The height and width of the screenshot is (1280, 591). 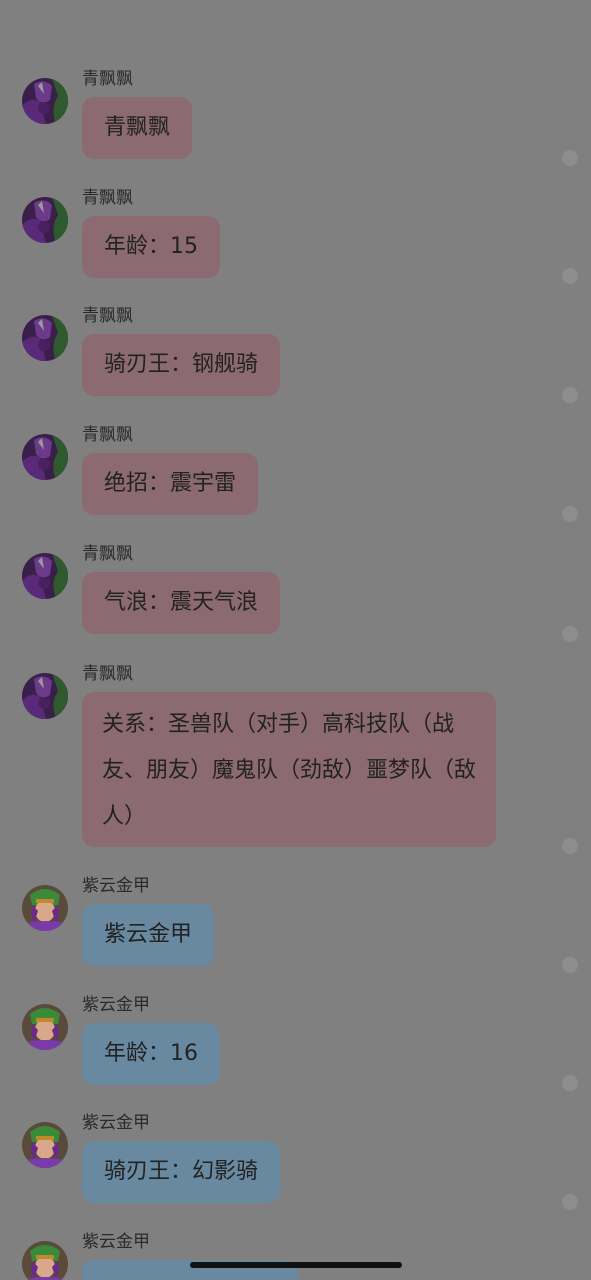 I want to click on home-indicator, so click(x=296, y=1265).